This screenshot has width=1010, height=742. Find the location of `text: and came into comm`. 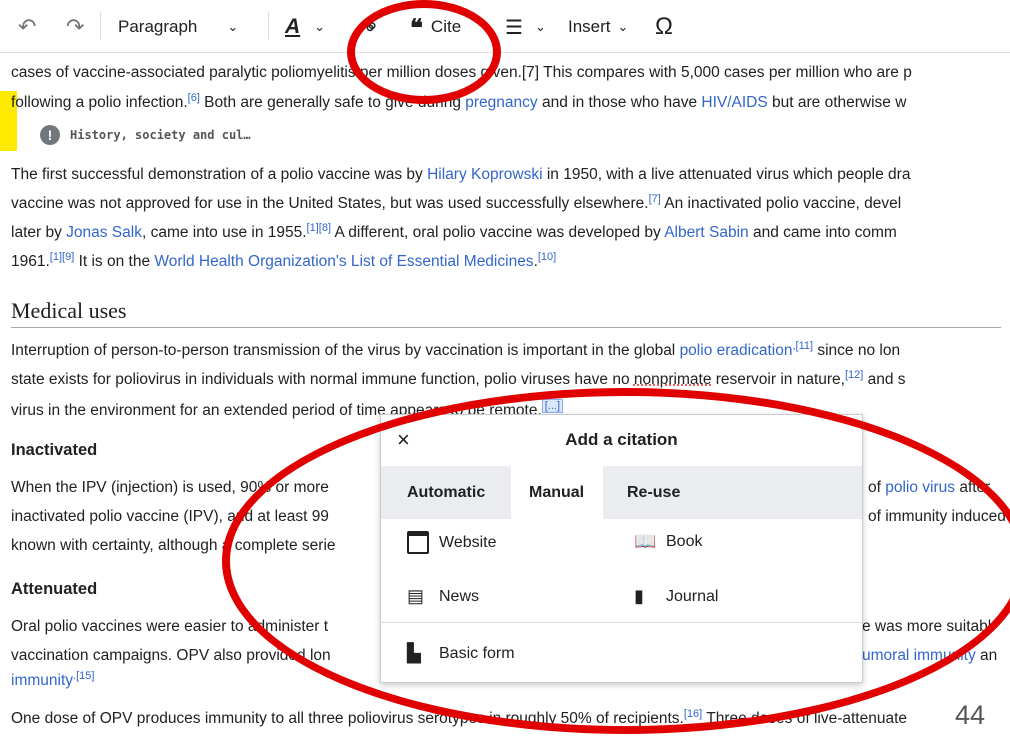

text: and came into comm is located at coordinates (822, 232).